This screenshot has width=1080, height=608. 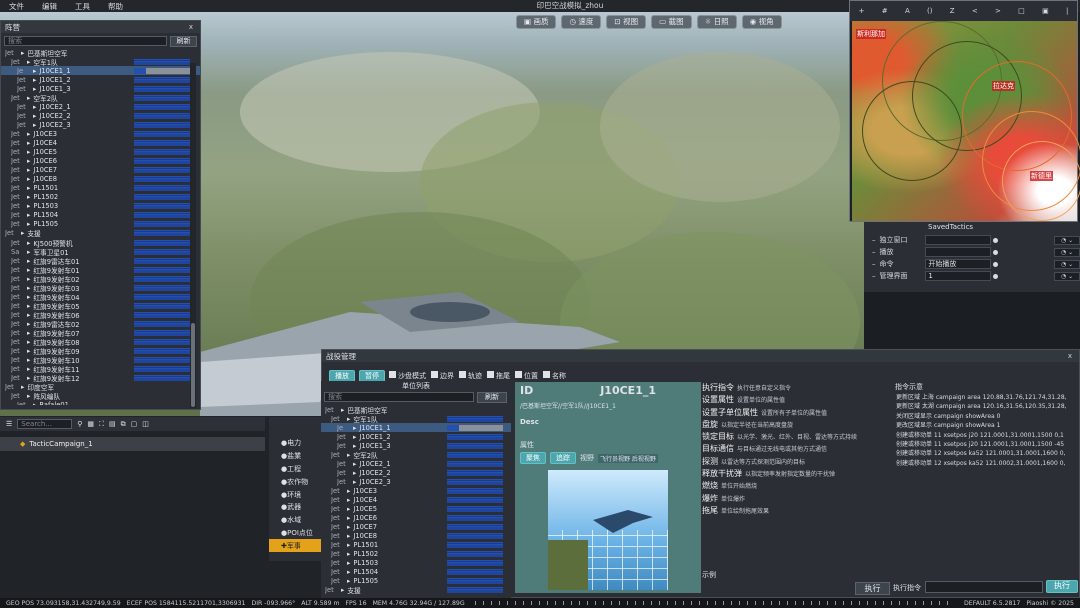 I want to click on tree-row: Jet ▸ PL1503, so click(x=100, y=206).